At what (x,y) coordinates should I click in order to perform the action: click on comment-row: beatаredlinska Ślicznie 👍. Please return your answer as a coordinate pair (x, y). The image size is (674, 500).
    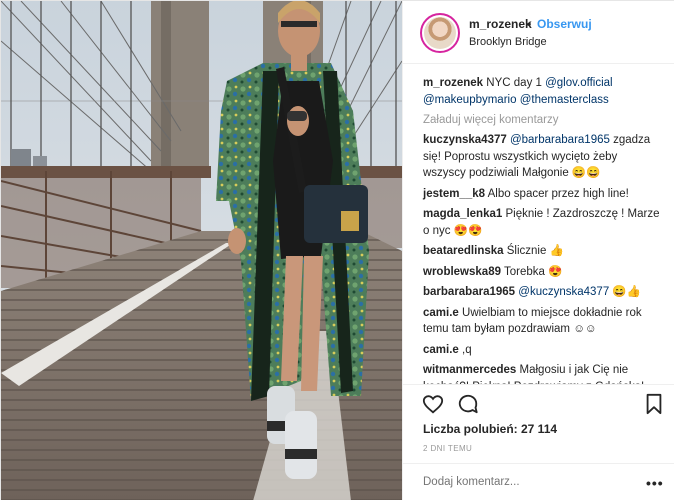
    Looking at the image, I should click on (541, 251).